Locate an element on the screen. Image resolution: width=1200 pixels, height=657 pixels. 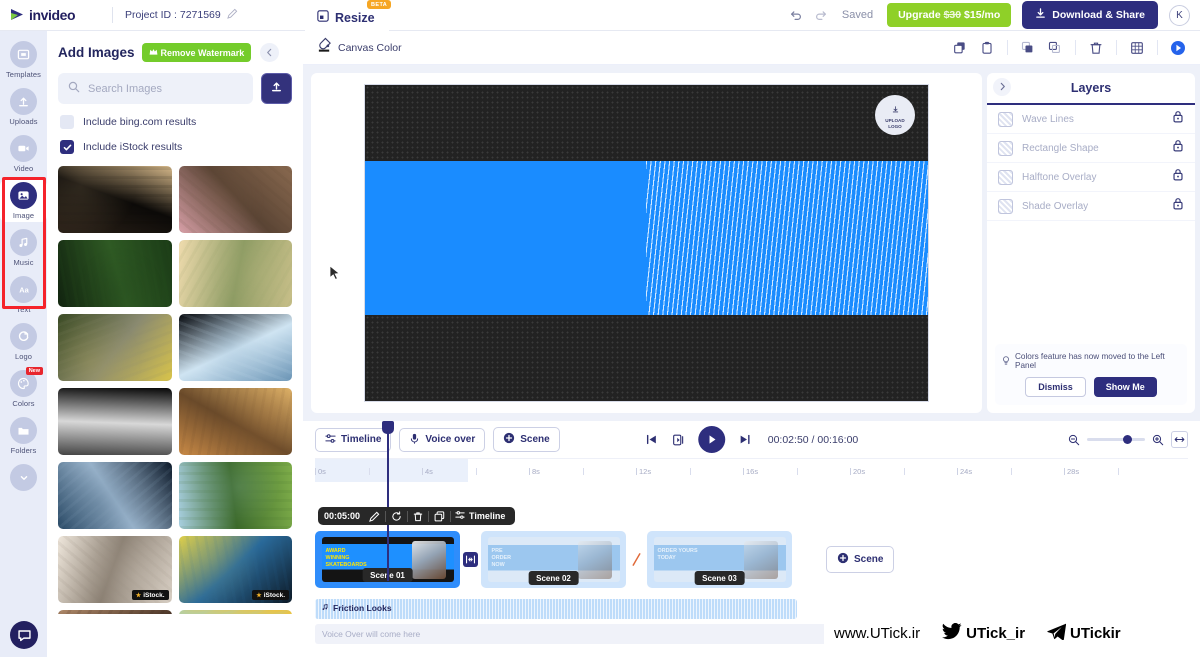
zoom-slider-handle is located at coordinates (1127, 439).